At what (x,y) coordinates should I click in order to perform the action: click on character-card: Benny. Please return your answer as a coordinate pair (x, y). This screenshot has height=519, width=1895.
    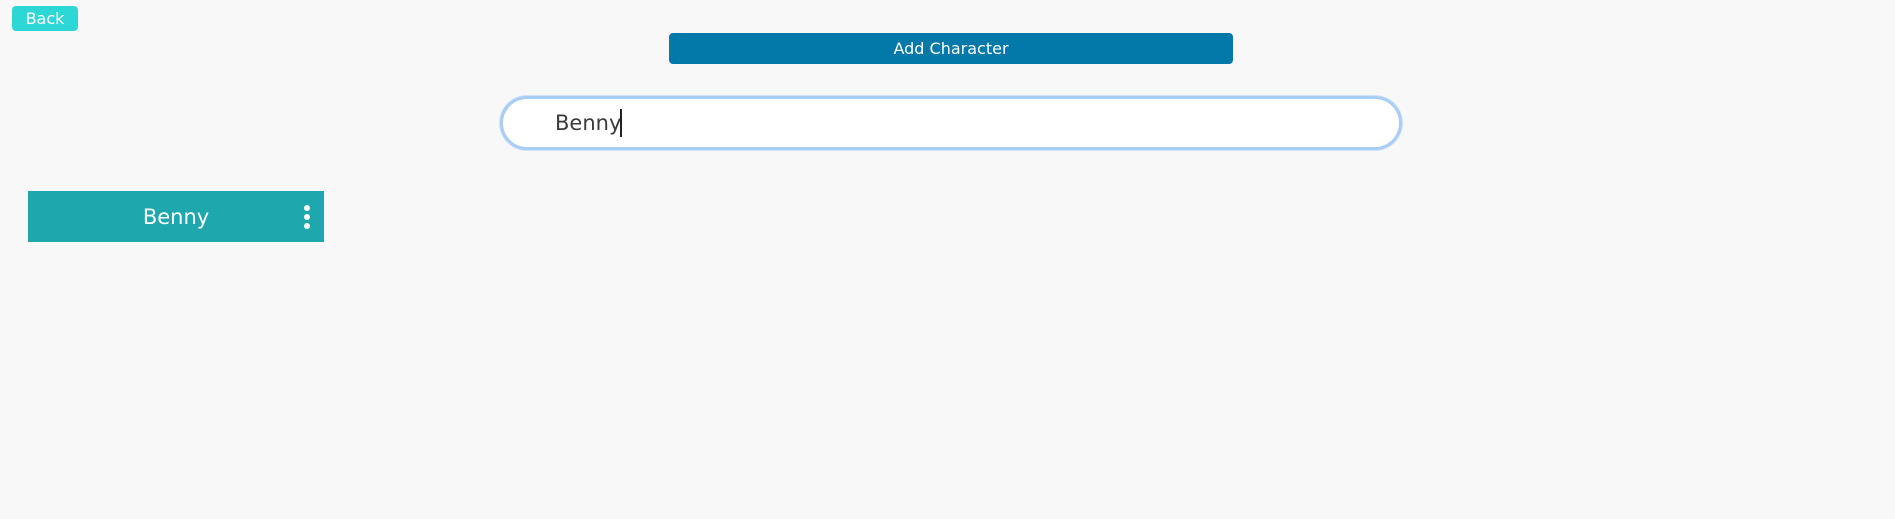
    Looking at the image, I should click on (176, 216).